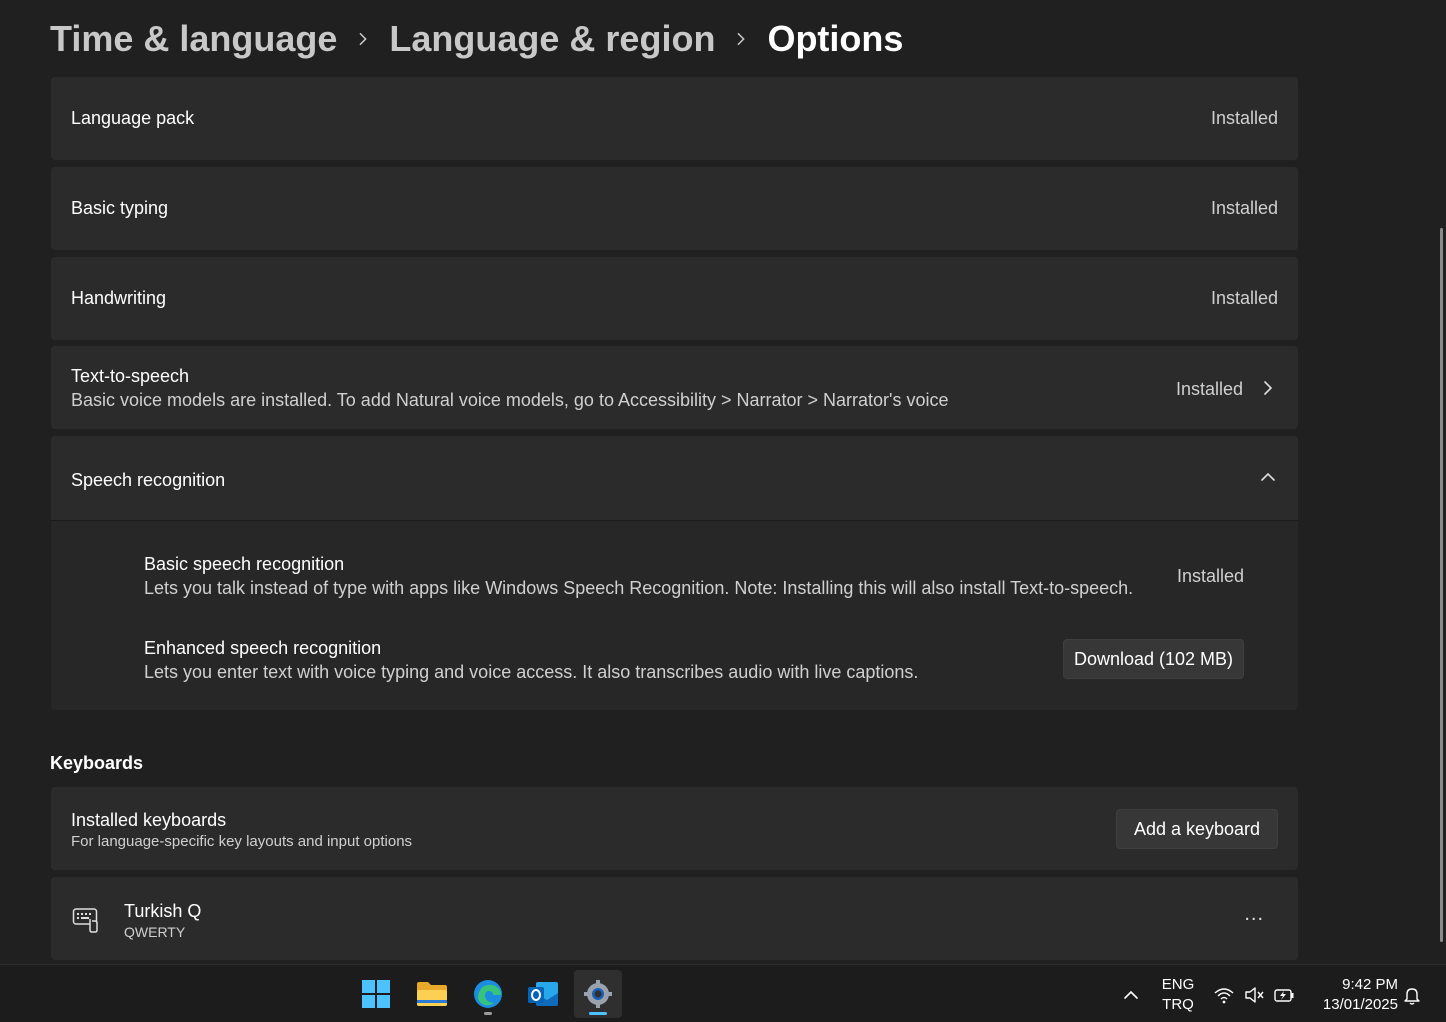  Describe the element at coordinates (155, 932) in the screenshot. I see `keyboard-layout: QWERTY` at that location.